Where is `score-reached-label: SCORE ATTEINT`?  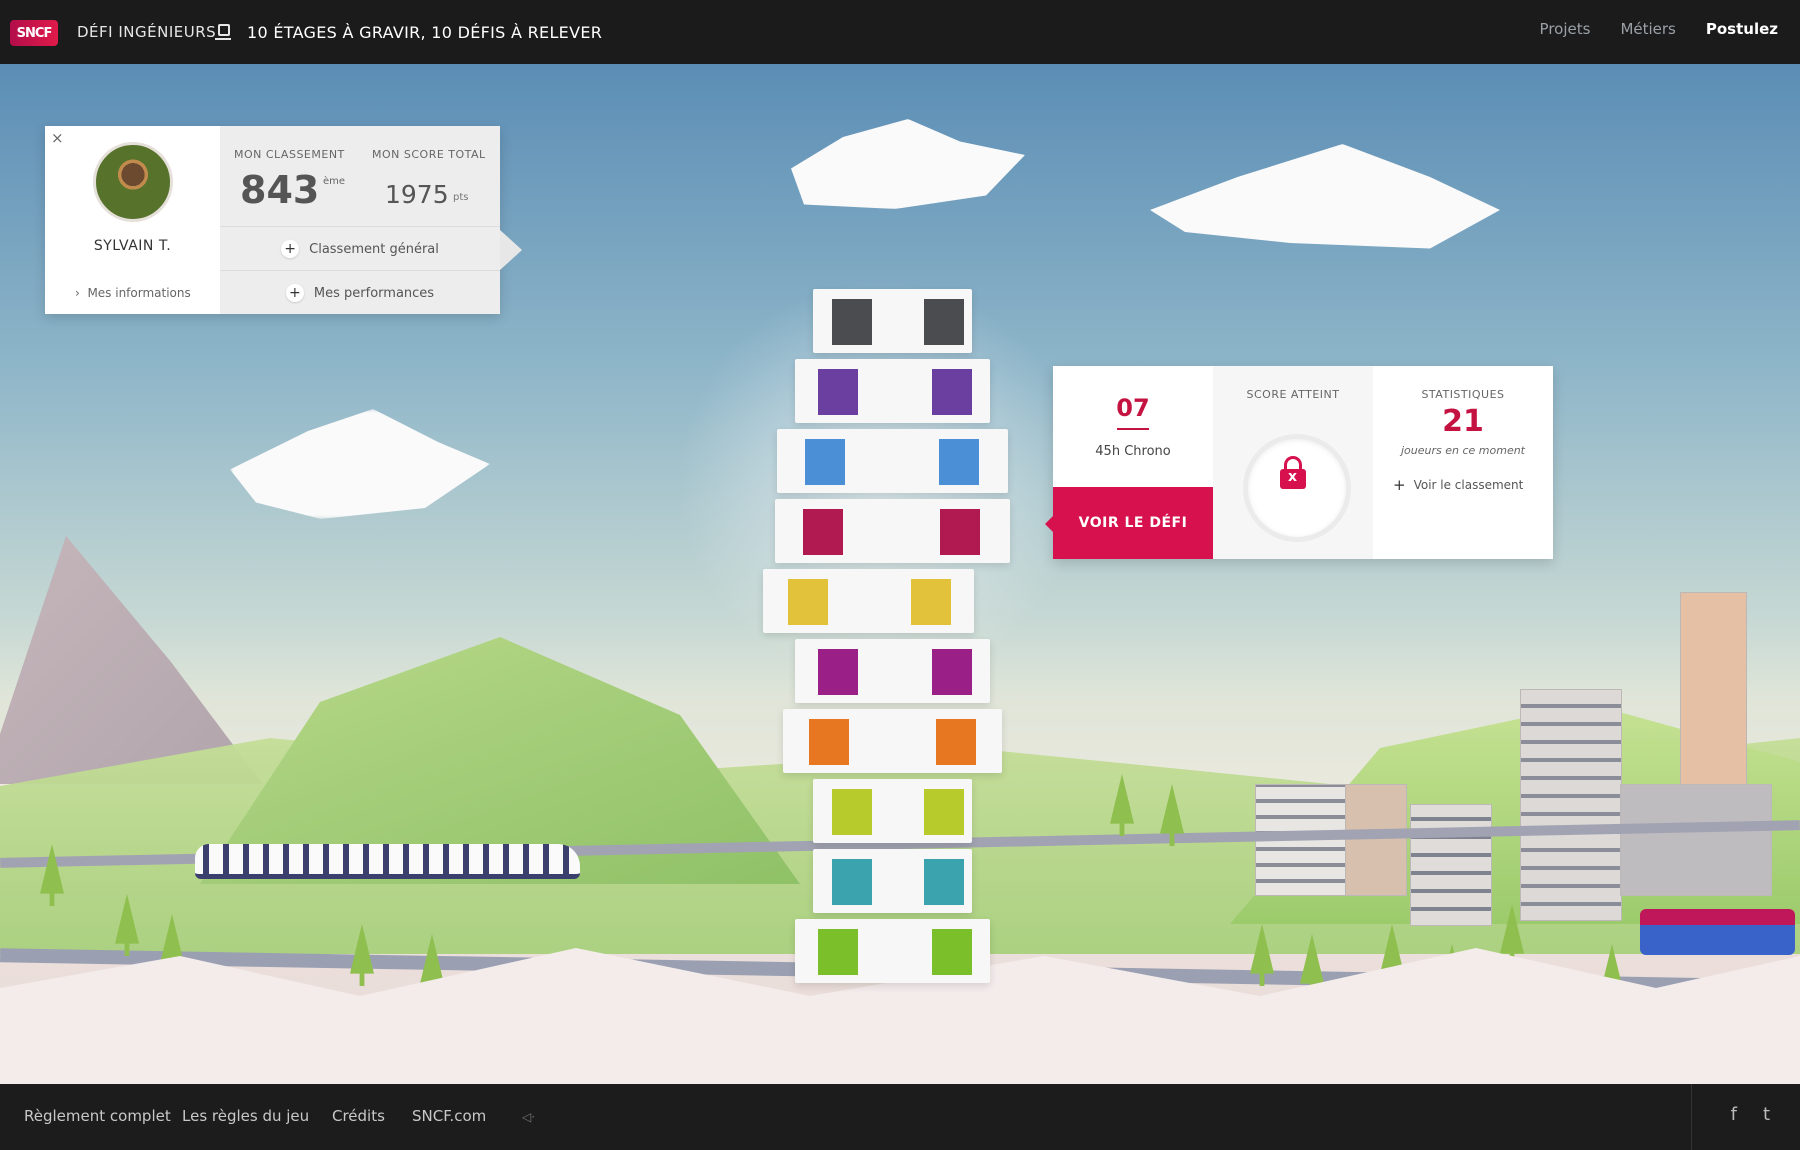
score-reached-label: SCORE ATTEINT is located at coordinates (1293, 394).